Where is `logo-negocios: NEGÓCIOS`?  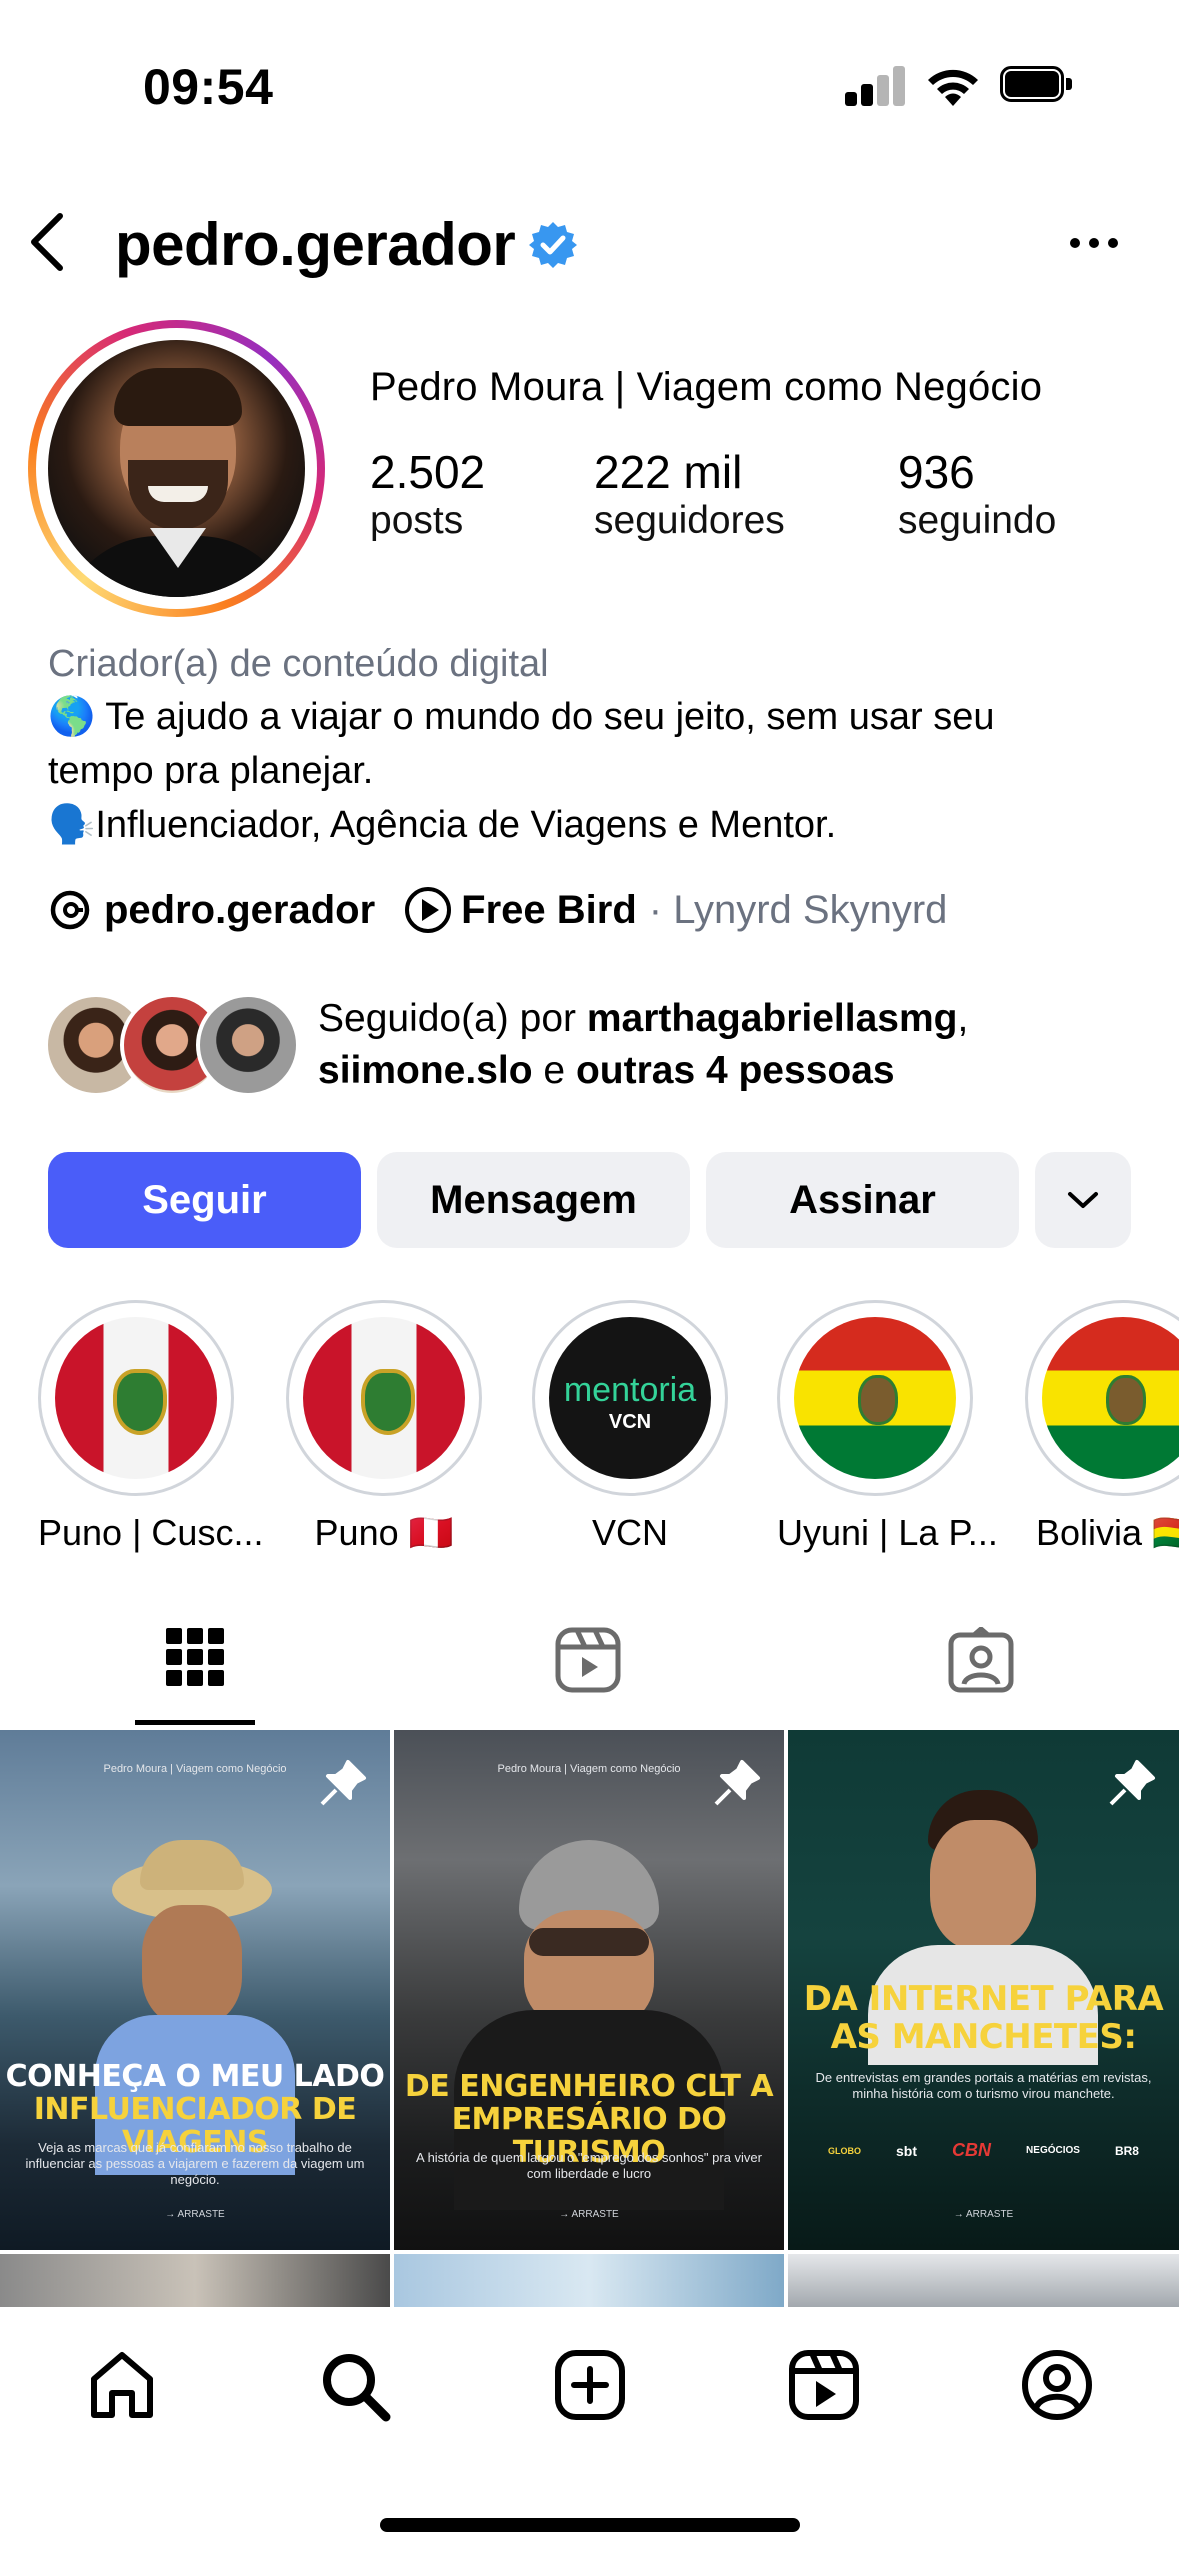
logo-negocios: NEGÓCIOS is located at coordinates (1053, 2150).